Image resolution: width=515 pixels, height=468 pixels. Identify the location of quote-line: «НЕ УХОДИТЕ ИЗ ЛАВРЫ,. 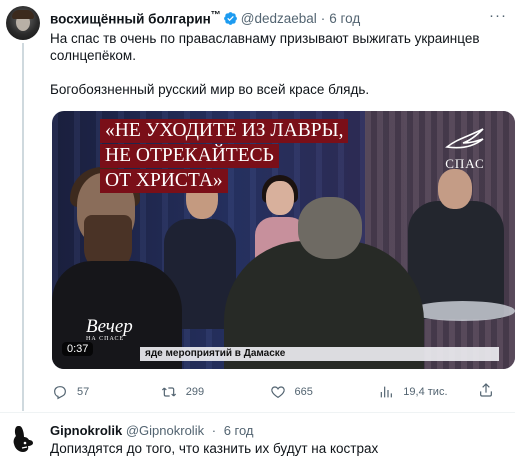
(224, 131).